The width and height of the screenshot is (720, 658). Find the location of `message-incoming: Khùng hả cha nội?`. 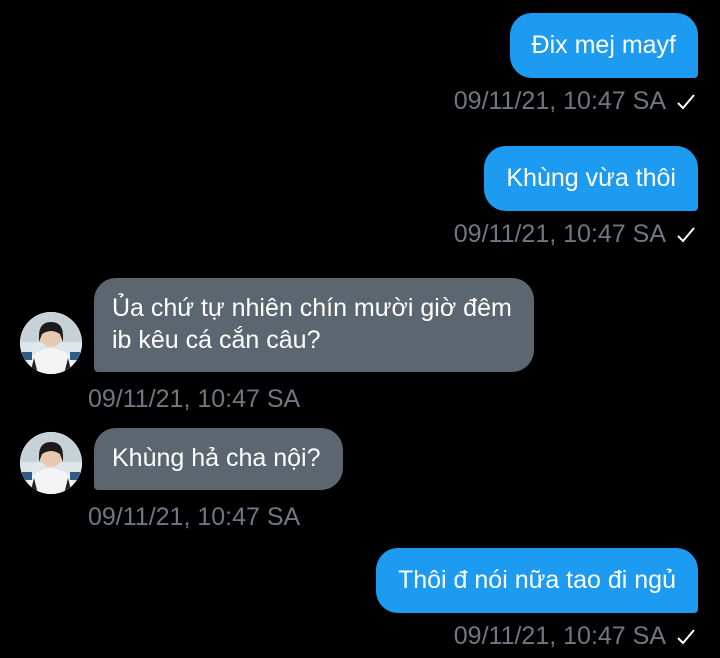

message-incoming: Khùng hả cha nội? is located at coordinates (218, 459).